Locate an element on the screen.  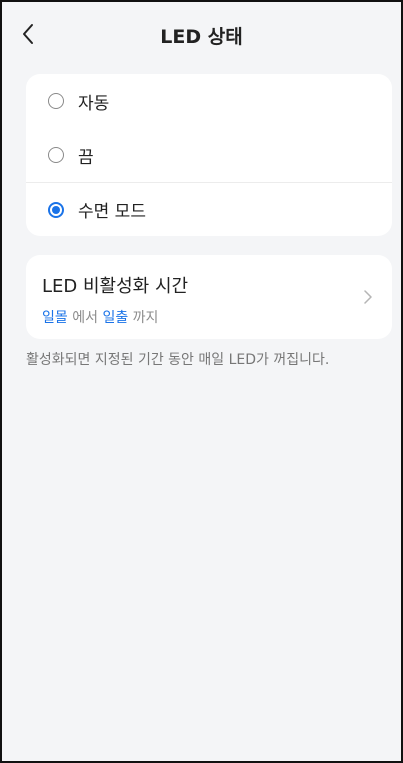
header: LED 상태 is located at coordinates (201, 34).